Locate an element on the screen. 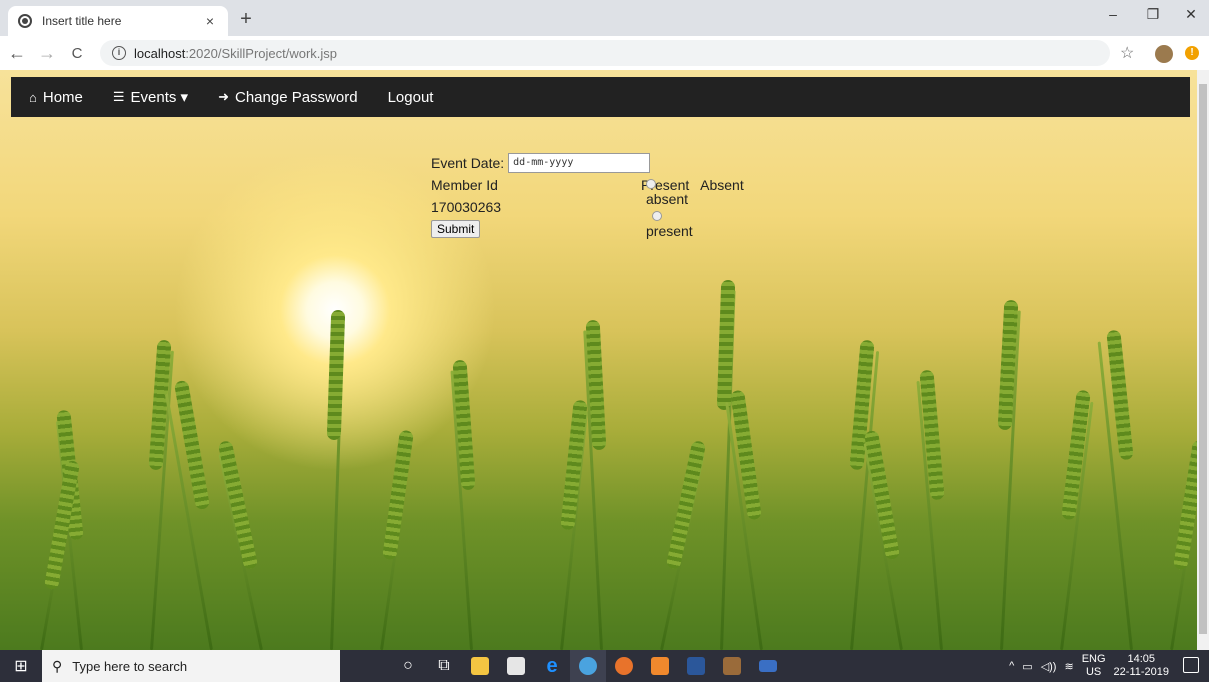  system-tray: ^ ▭ ◁)) ≋ ENG US 14:05 22-11-2019 is located at coordinates (1089, 666).